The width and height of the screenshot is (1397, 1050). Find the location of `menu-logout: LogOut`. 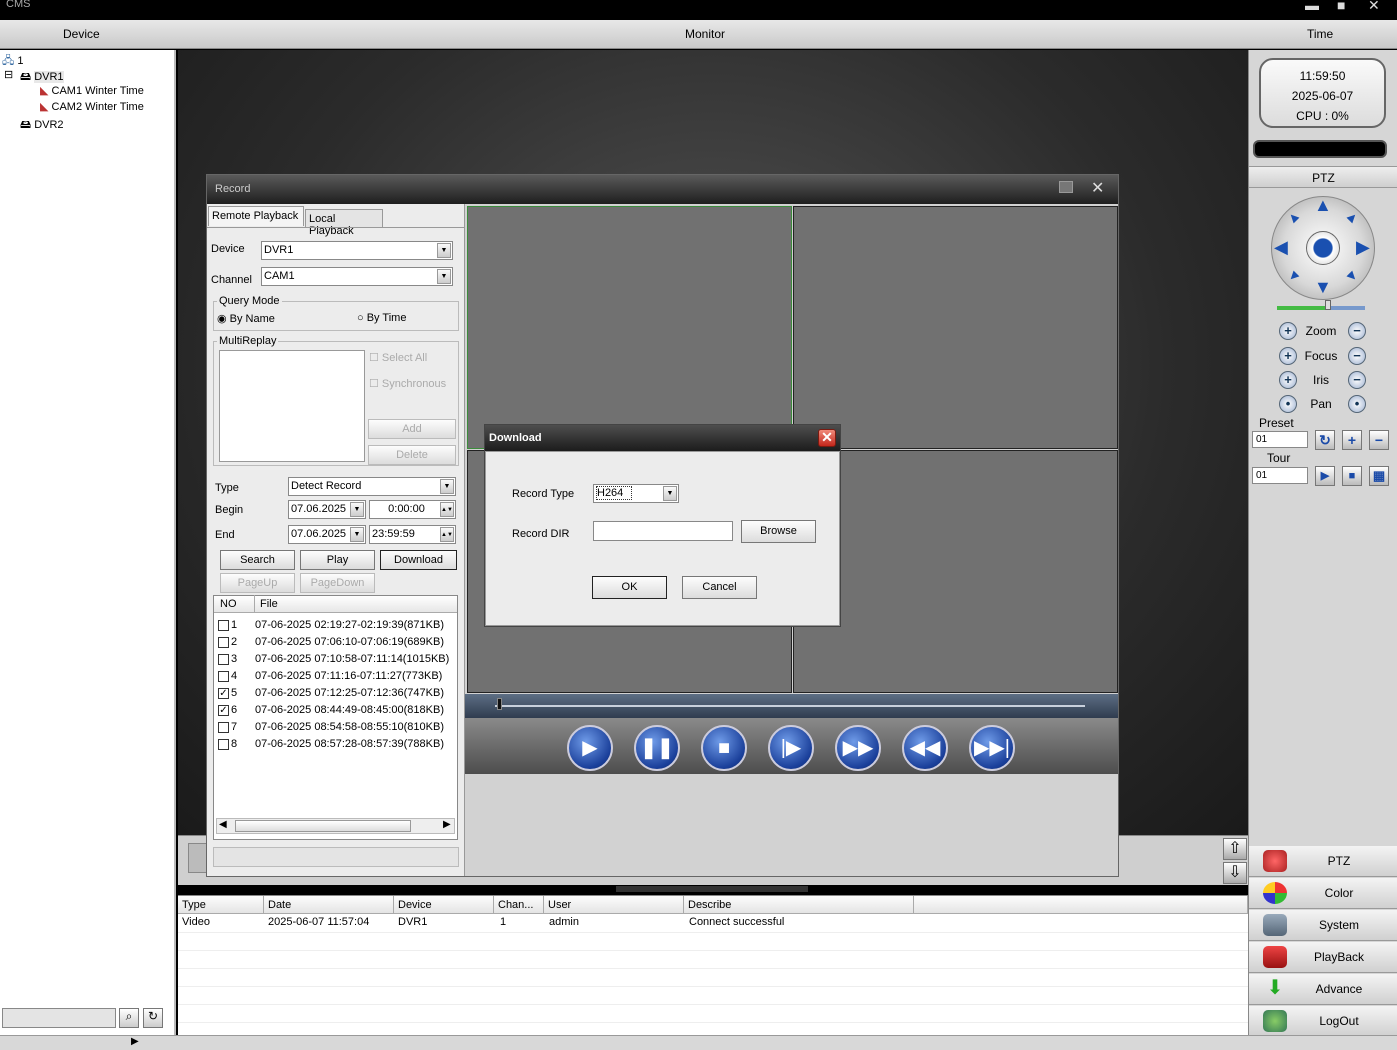

menu-logout: LogOut is located at coordinates (1323, 1021).